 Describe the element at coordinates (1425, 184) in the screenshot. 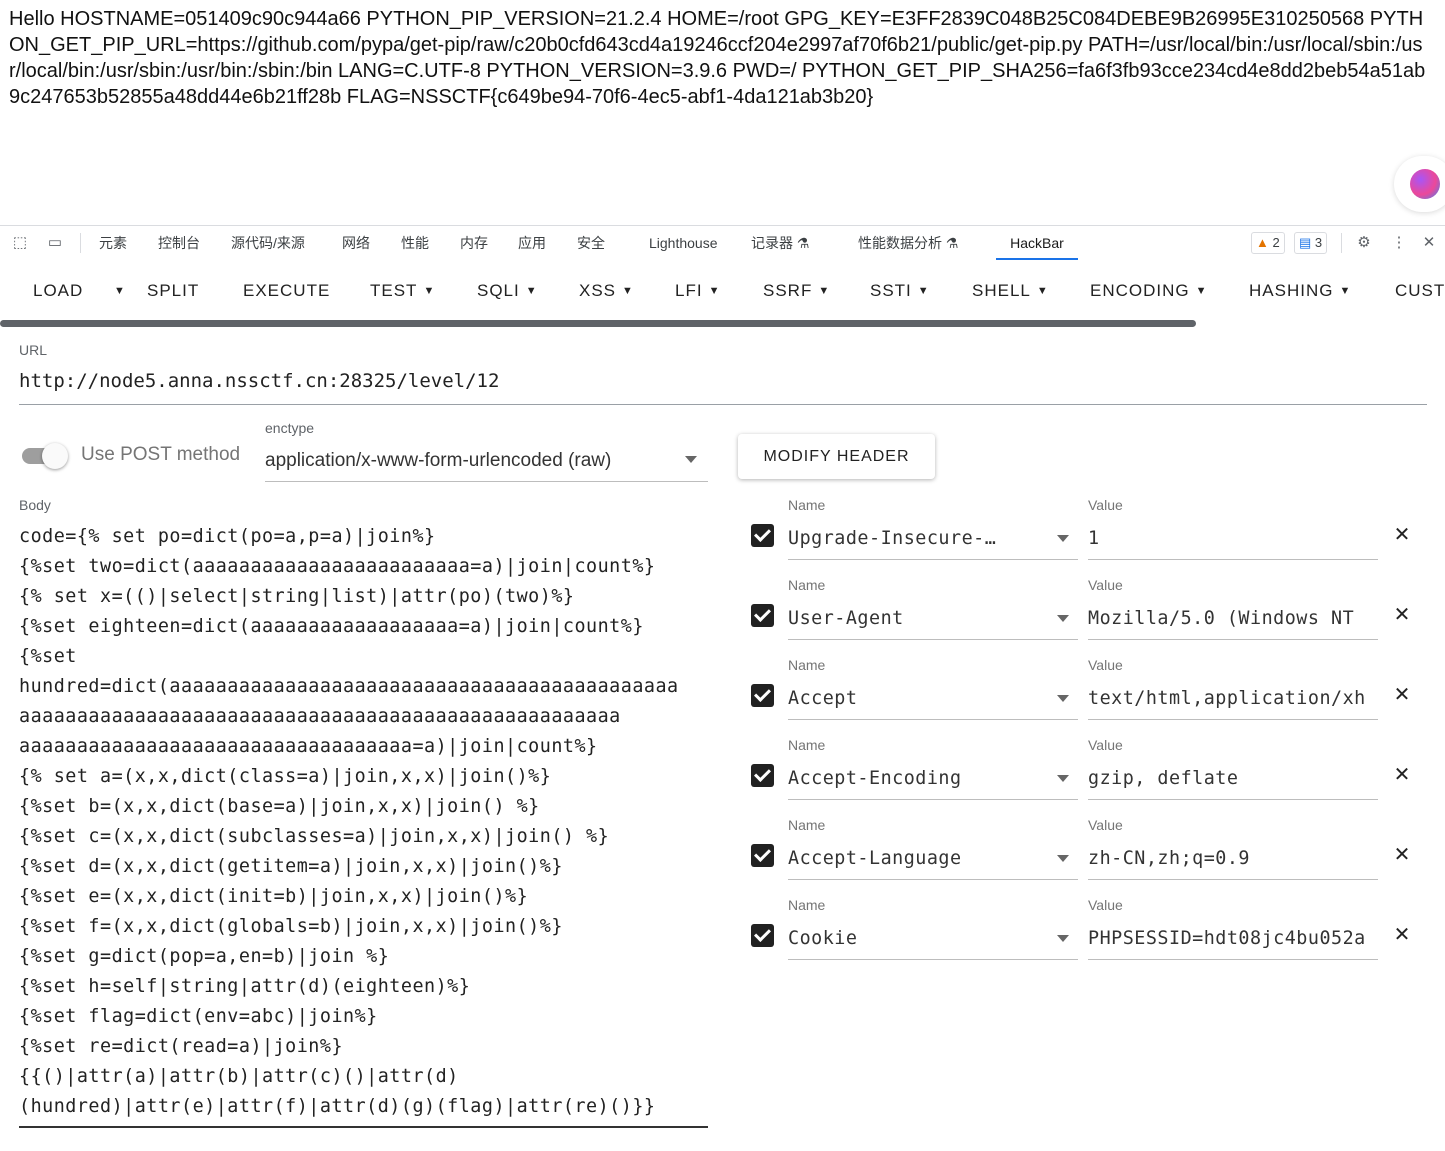

I see `brain-icon` at that location.